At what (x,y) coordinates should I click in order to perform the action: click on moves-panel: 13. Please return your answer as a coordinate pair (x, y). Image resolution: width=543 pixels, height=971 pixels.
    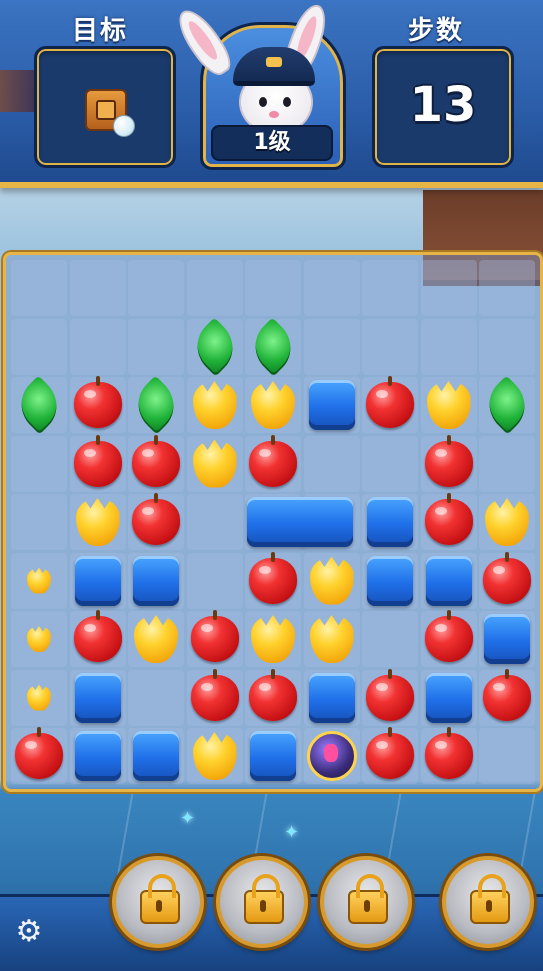
    Looking at the image, I should click on (443, 107).